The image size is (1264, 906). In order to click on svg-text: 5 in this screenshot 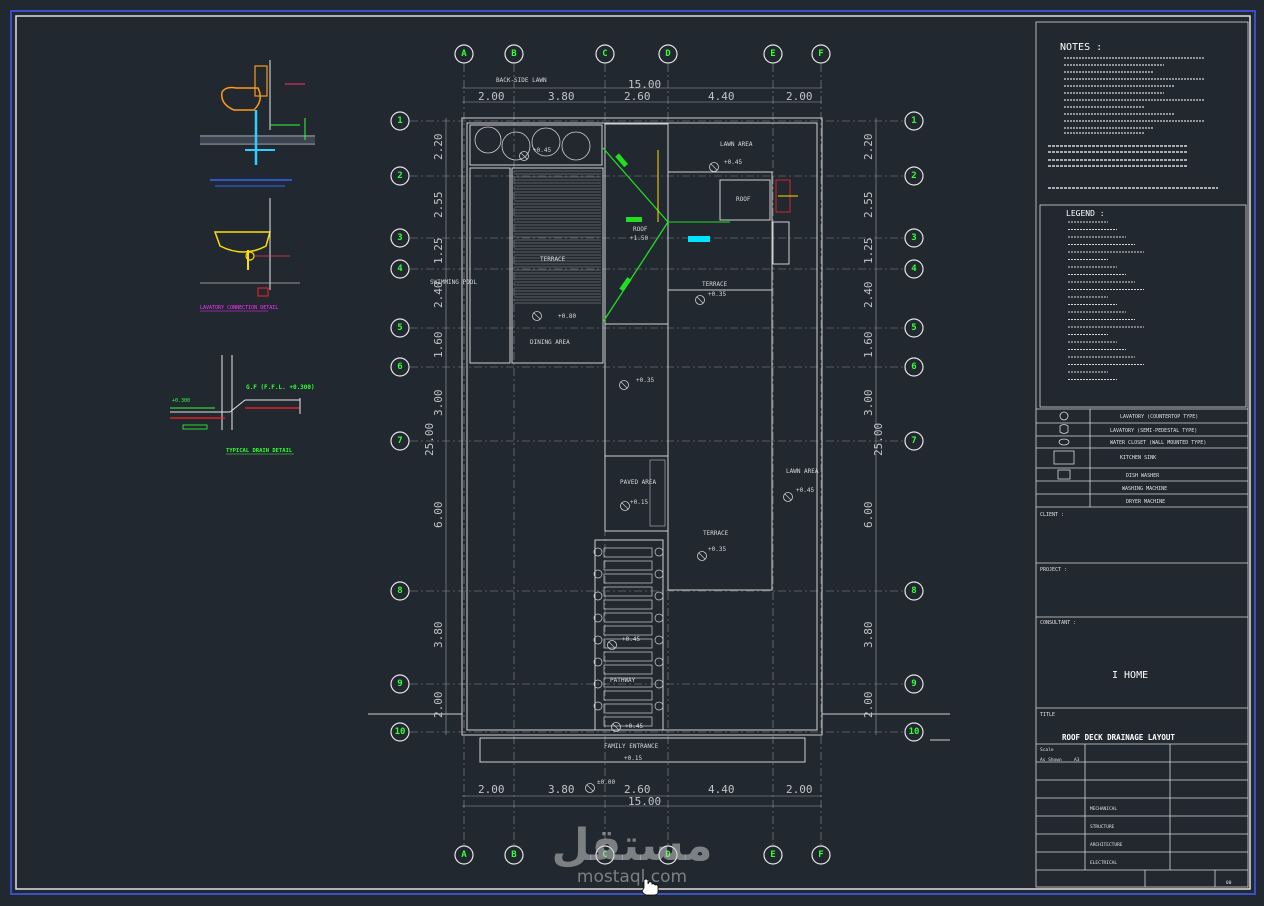, I will do `click(399, 328)`.